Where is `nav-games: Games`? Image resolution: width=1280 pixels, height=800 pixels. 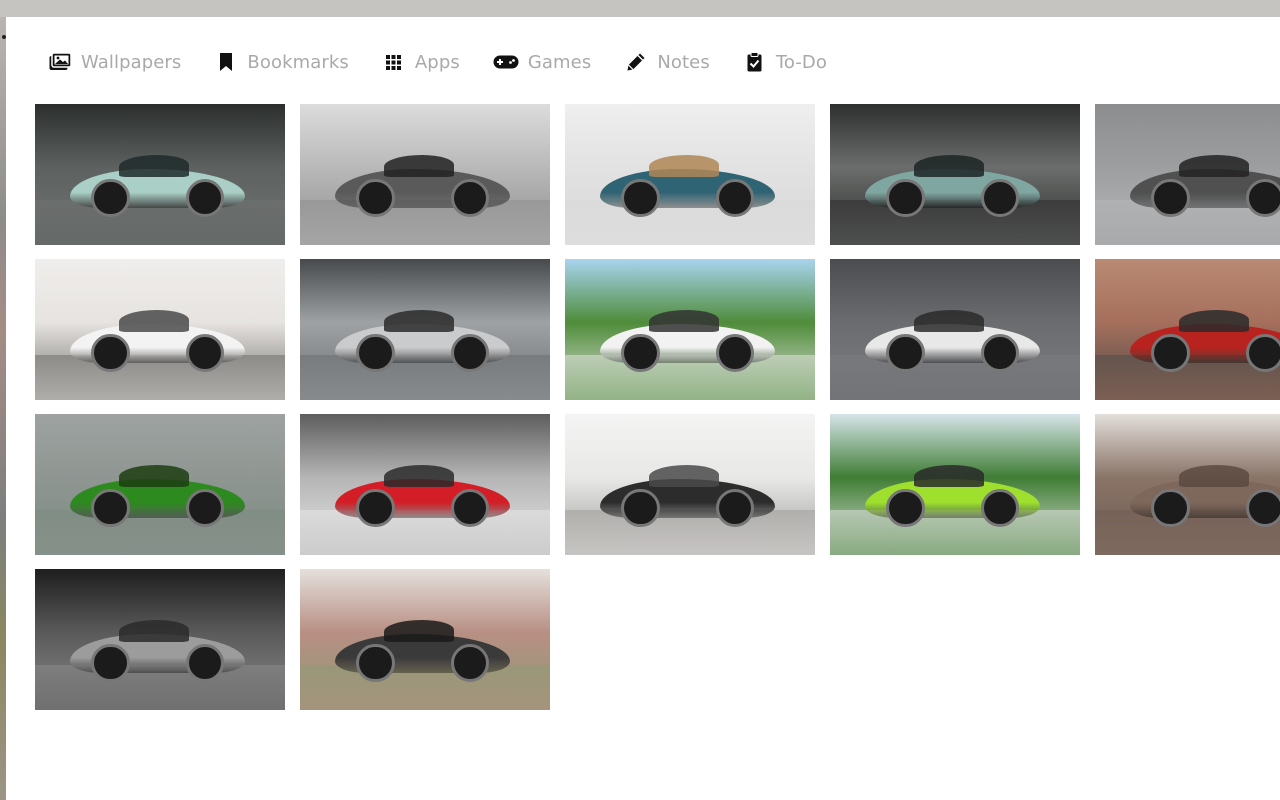
nav-games: Games is located at coordinates (542, 62).